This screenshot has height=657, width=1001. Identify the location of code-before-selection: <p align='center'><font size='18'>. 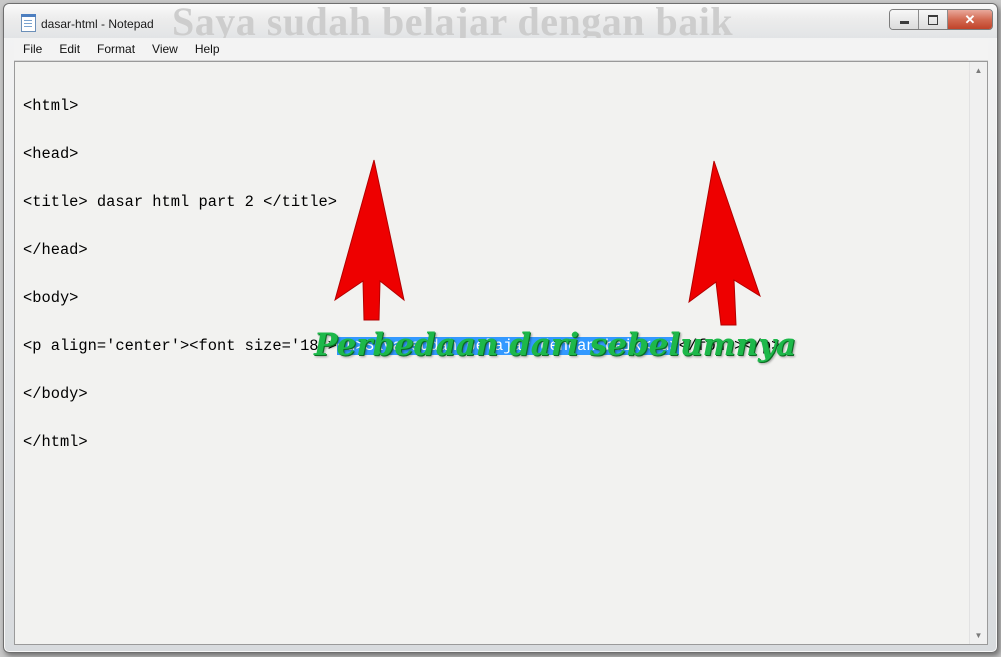
(180, 346).